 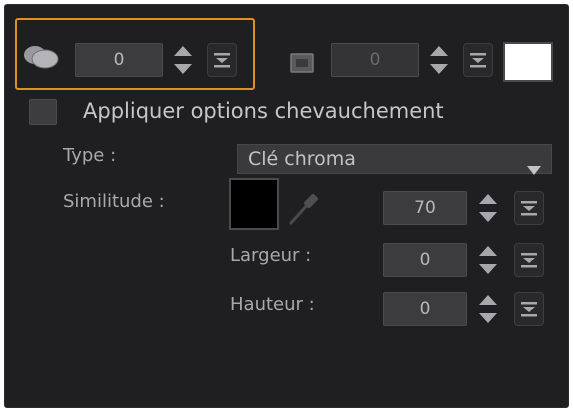 What do you see at coordinates (488, 208) in the screenshot?
I see `similarity-spinner-icon` at bounding box center [488, 208].